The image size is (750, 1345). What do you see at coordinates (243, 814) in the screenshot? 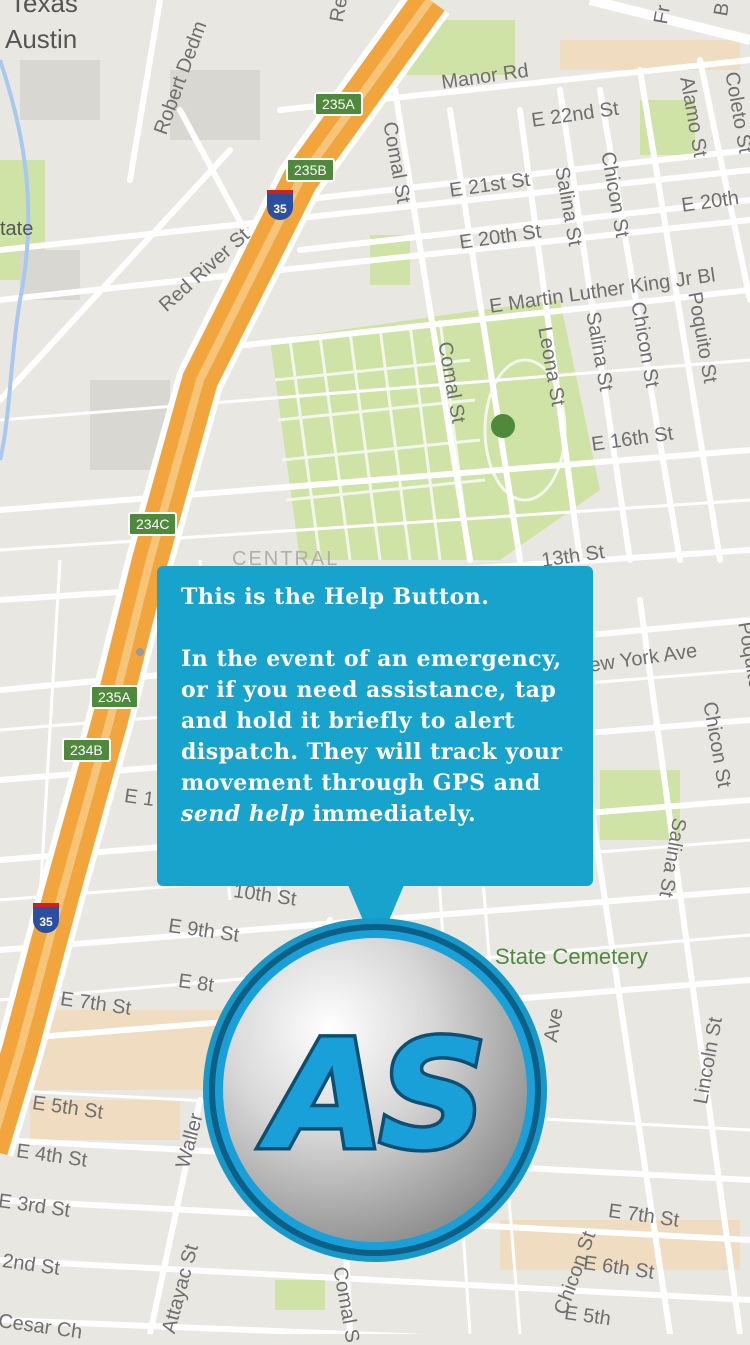
I see `tooltip-body-emphasis: send help` at bounding box center [243, 814].